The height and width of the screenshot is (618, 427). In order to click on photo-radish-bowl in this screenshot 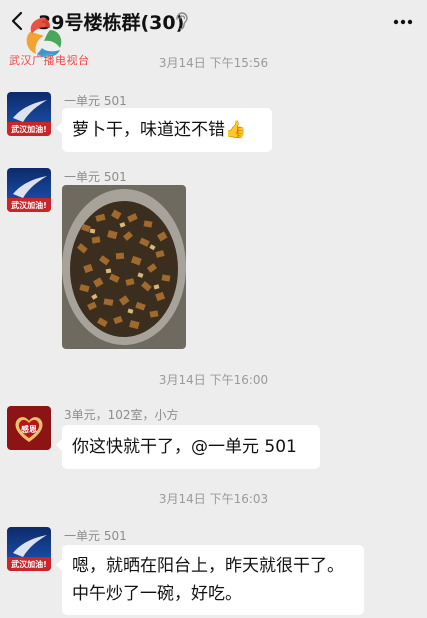, I will do `click(124, 267)`.